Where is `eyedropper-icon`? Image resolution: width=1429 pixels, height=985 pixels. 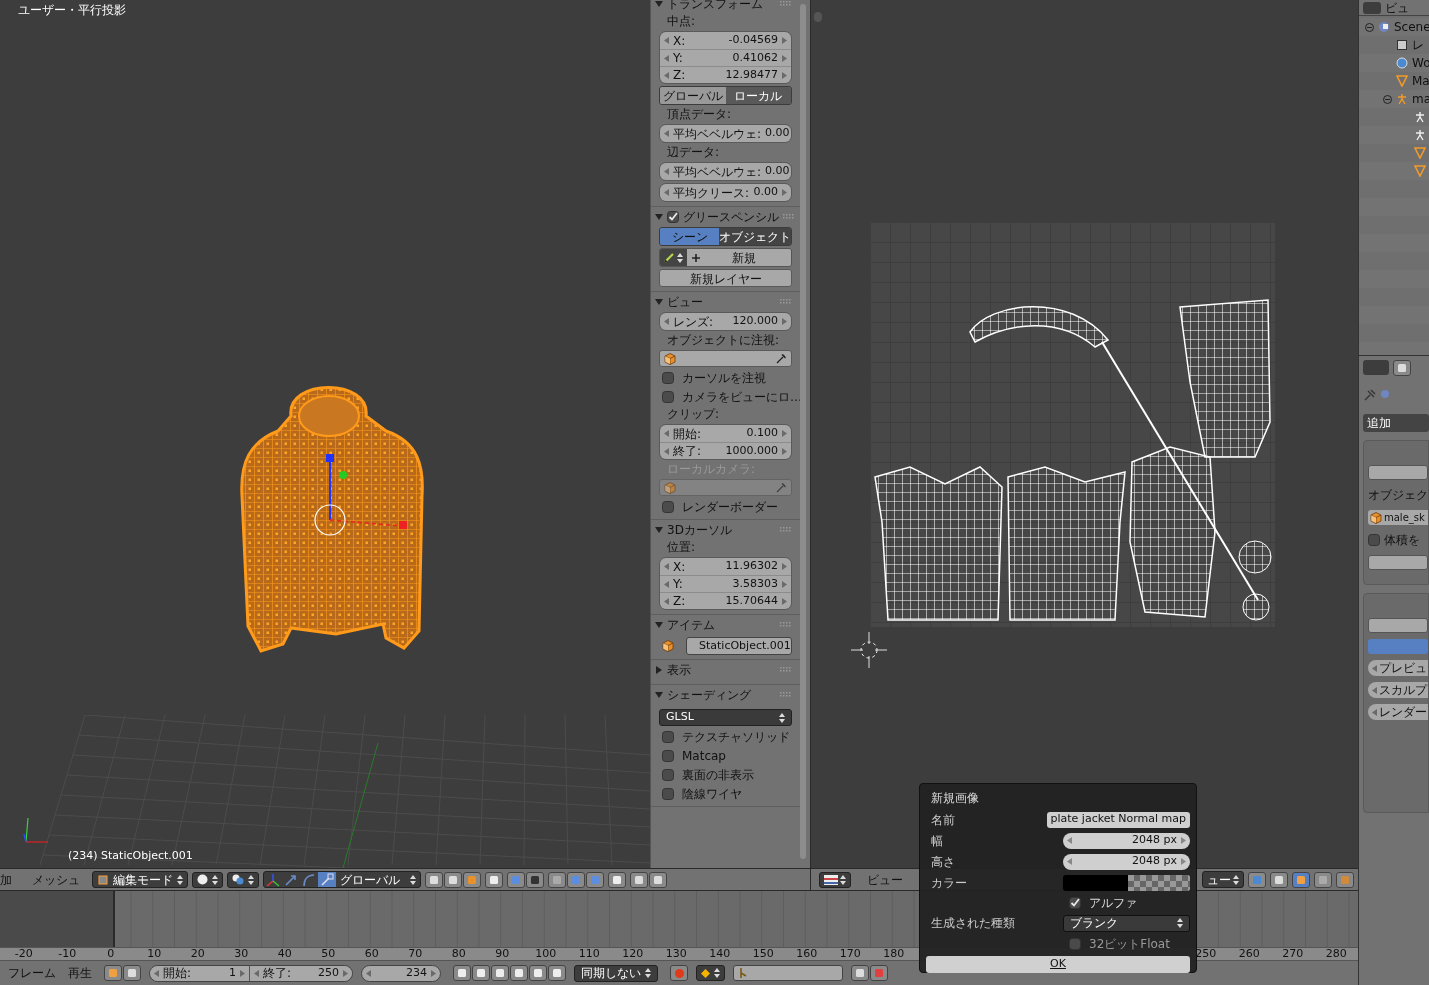
eyedropper-icon is located at coordinates (781, 358).